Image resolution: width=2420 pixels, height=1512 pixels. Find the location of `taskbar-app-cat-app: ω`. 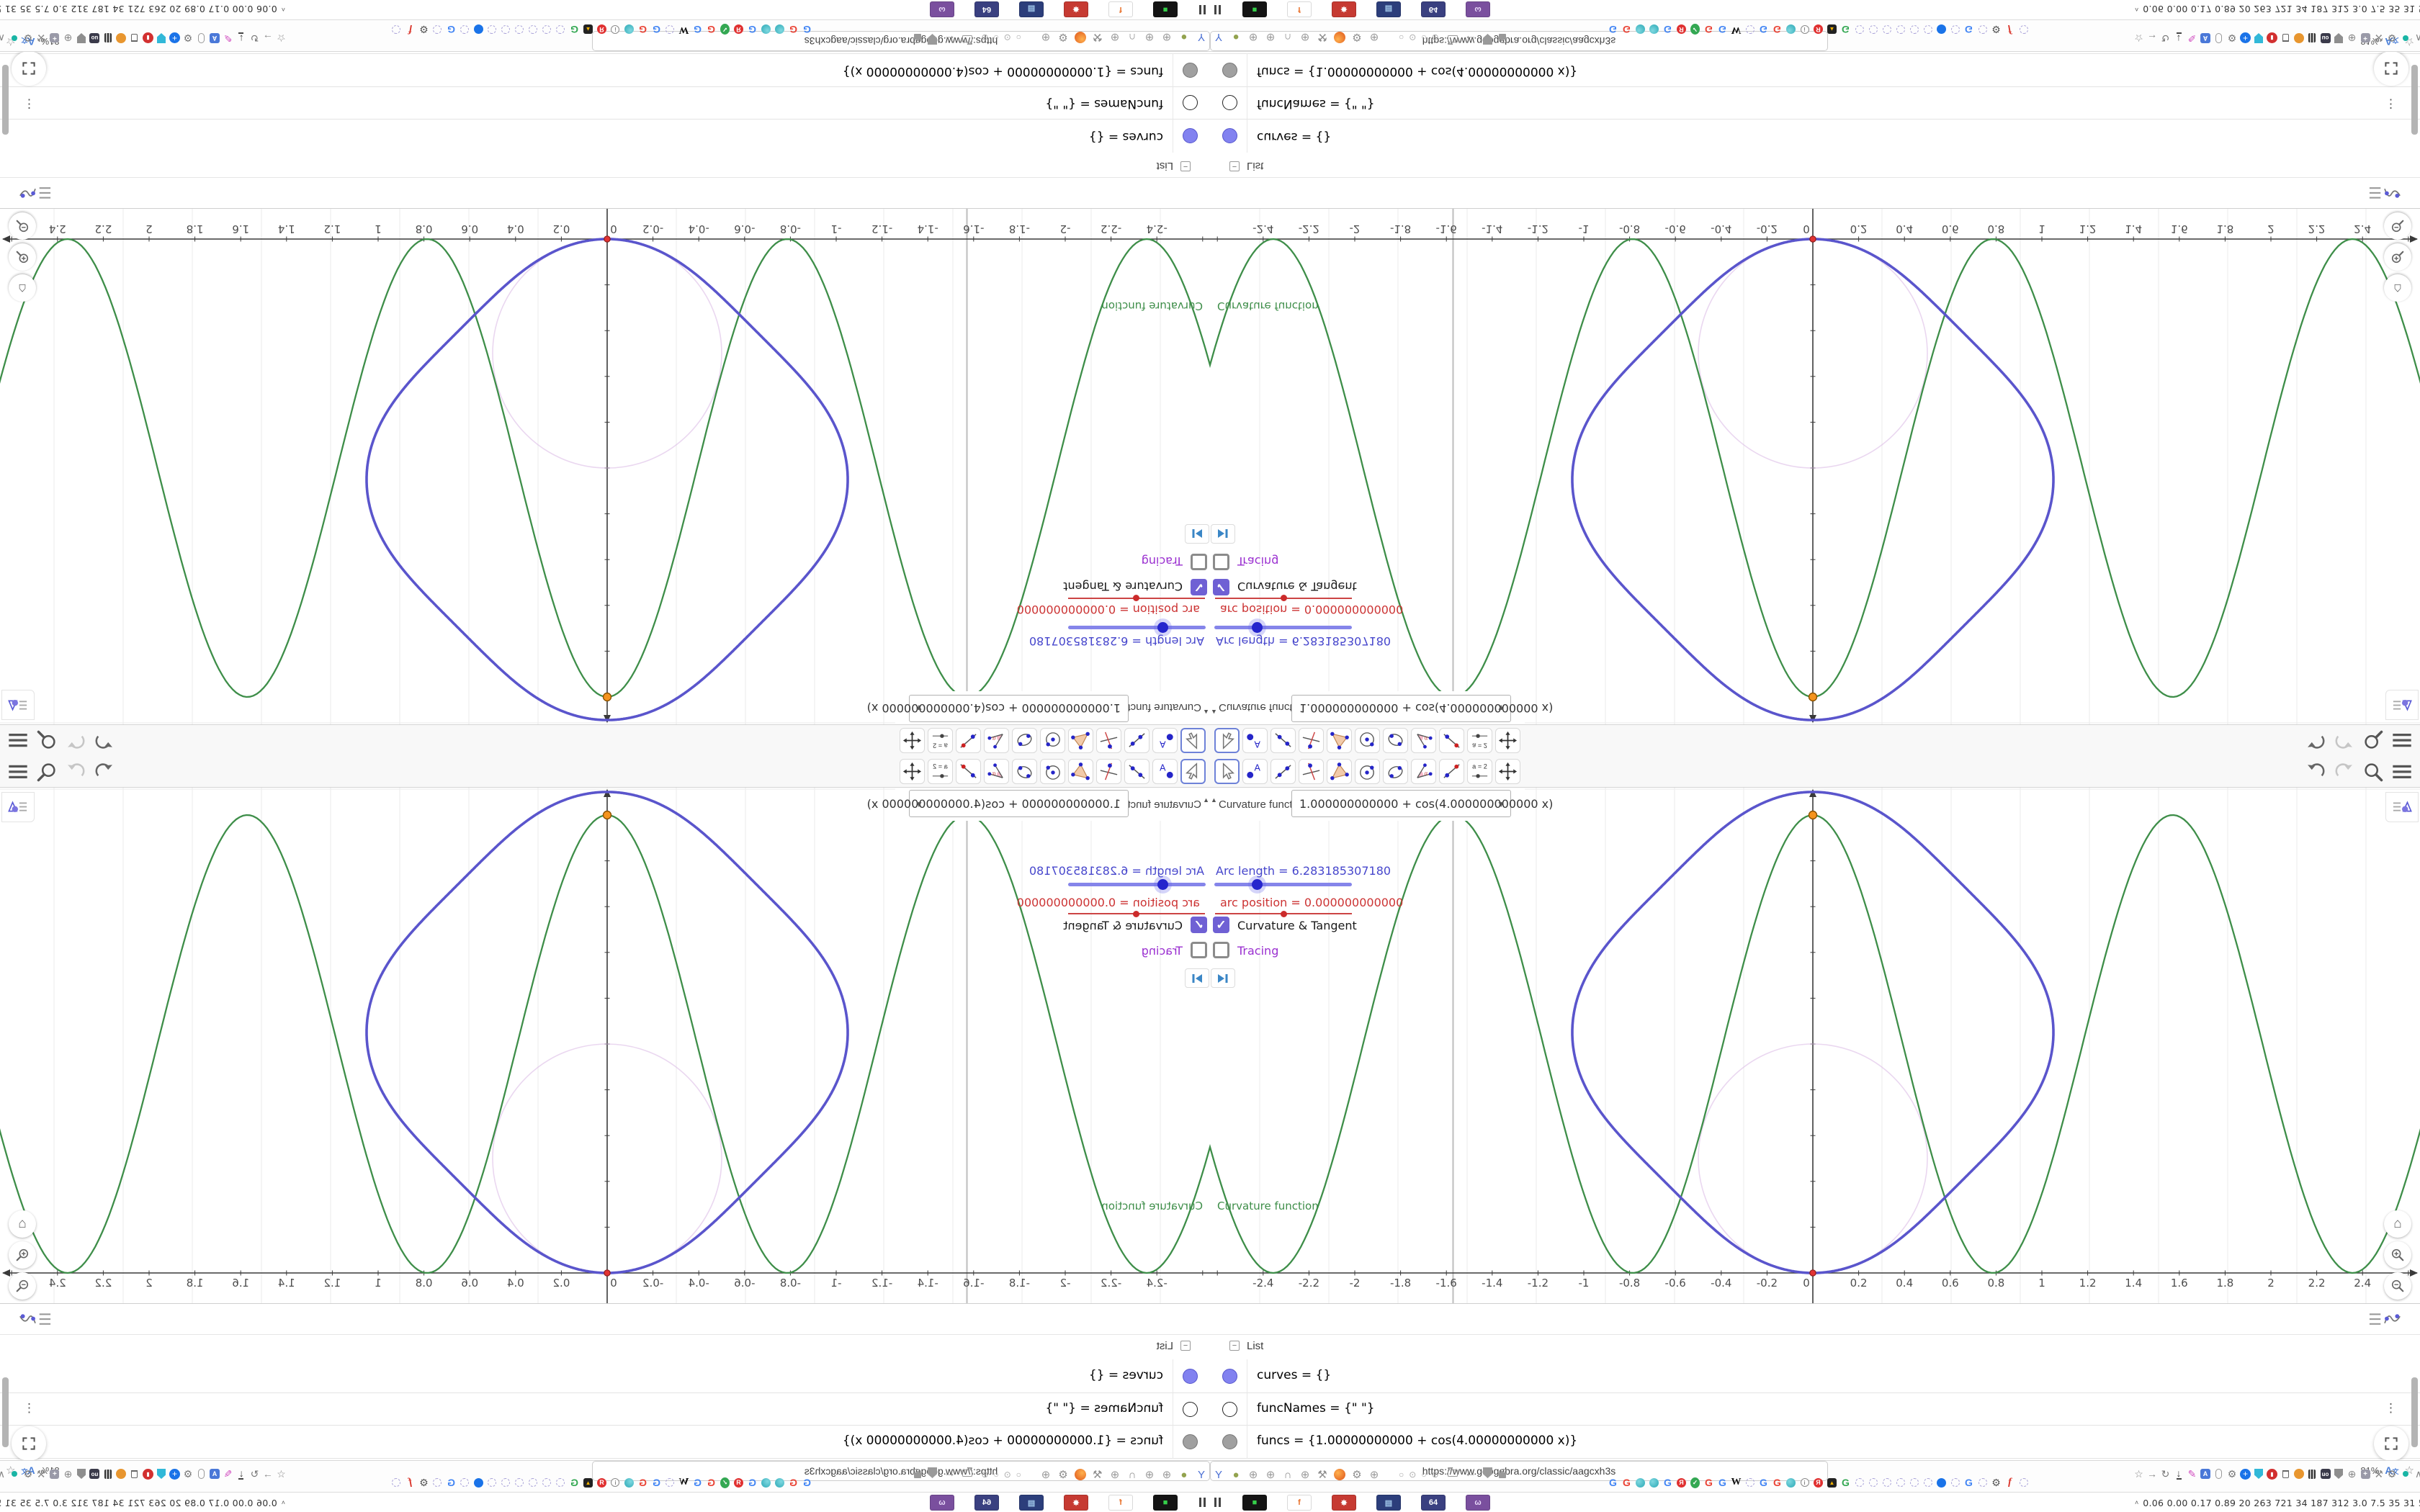

taskbar-app-cat-app: ω is located at coordinates (1478, 9).